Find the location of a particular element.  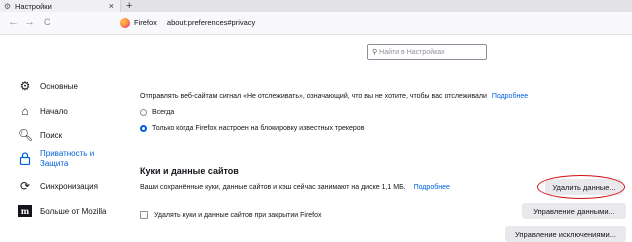

search-icon: 🔍︎ is located at coordinates (26, 135).